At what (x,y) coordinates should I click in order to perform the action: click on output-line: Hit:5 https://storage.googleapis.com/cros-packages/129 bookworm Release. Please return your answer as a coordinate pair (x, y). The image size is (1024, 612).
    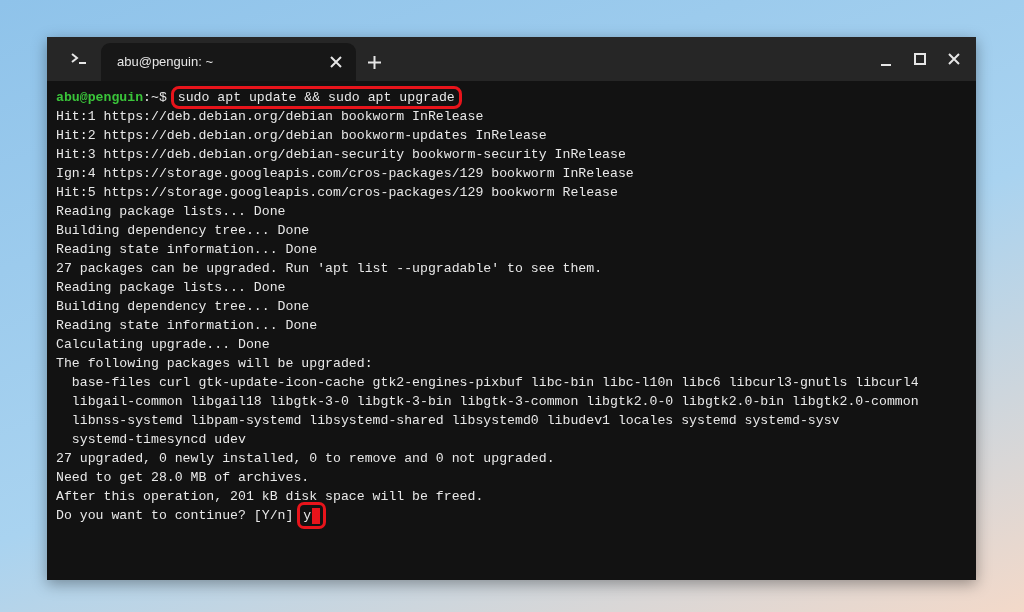
    Looking at the image, I should click on (337, 193).